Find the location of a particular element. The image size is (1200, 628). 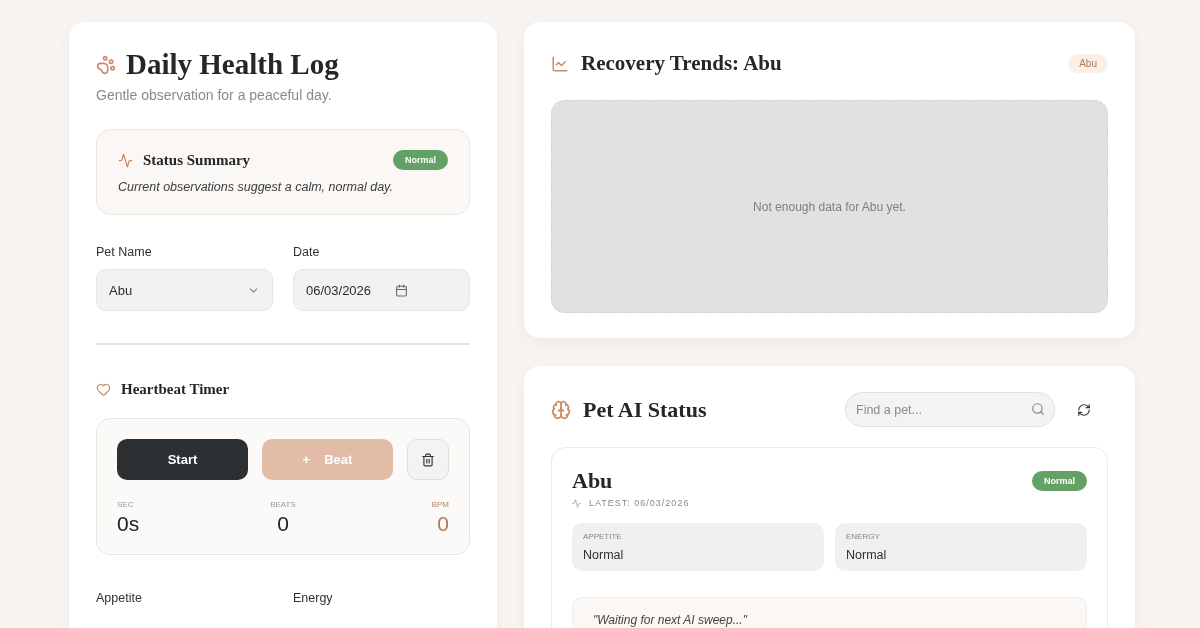

summary-title: Status Summary is located at coordinates (197, 160).